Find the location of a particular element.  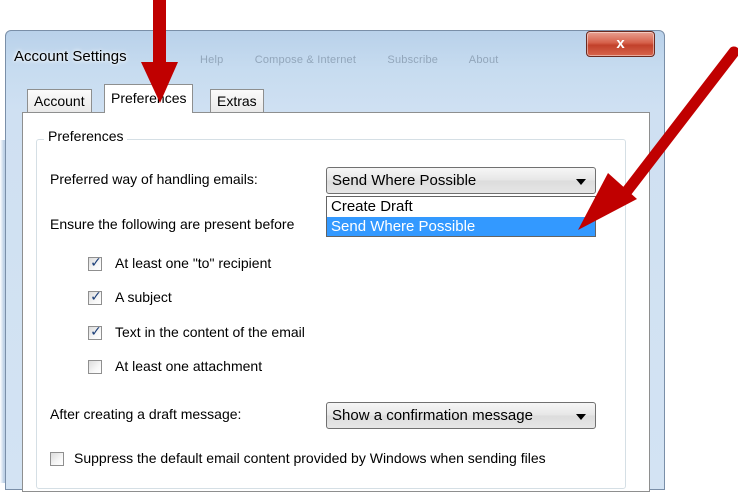

check-to-recipient: ✓ is located at coordinates (95, 262).